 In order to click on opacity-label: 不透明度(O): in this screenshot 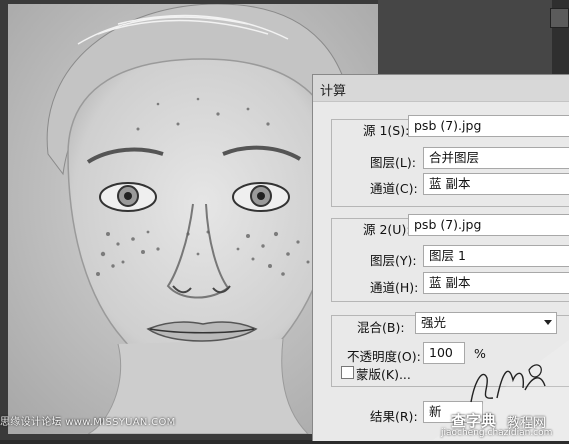, I will do `click(384, 356)`.